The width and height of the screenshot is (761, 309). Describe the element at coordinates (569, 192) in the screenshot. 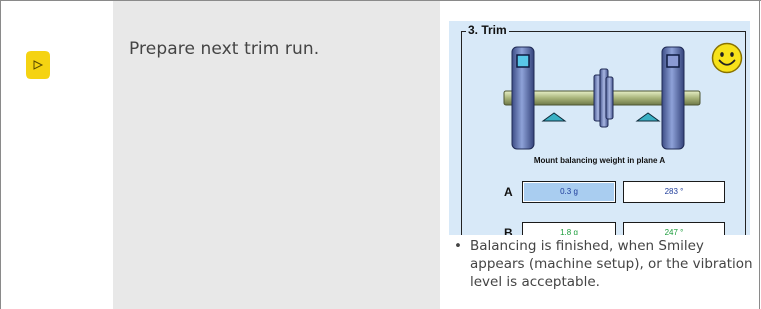

I see `plane-a-weight: 0.3 g` at that location.